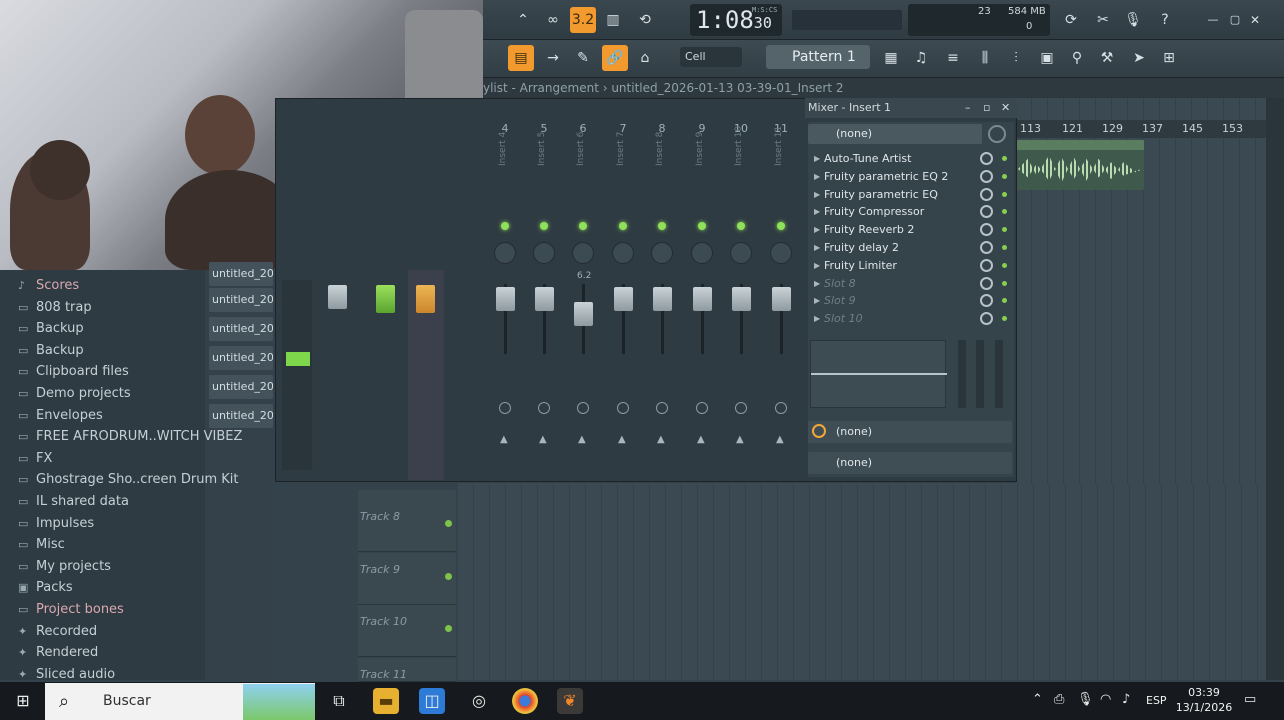 Image resolution: width=1284 pixels, height=720 pixels. Describe the element at coordinates (911, 229) in the screenshot. I see `effect-slot: ▶ Fruity Reeverb 2` at that location.